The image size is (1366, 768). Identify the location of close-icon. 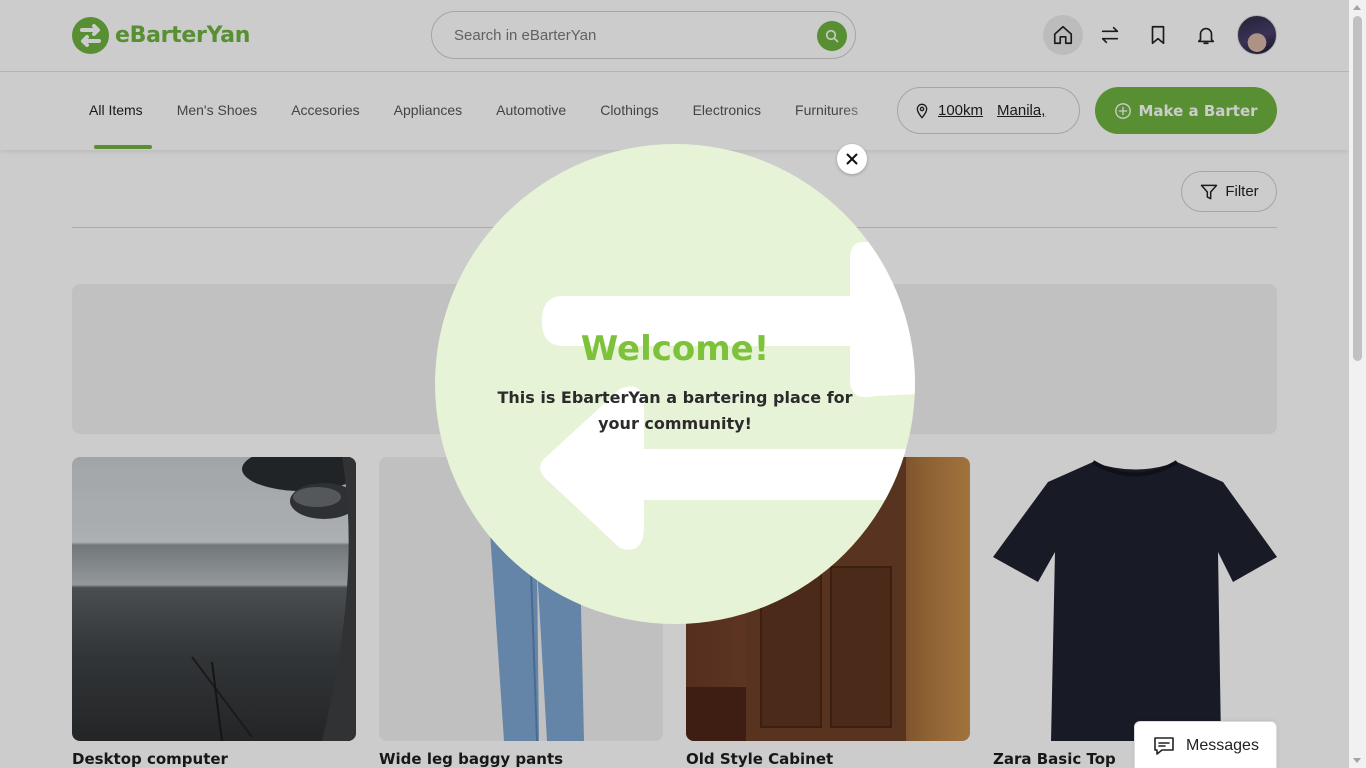
(852, 159).